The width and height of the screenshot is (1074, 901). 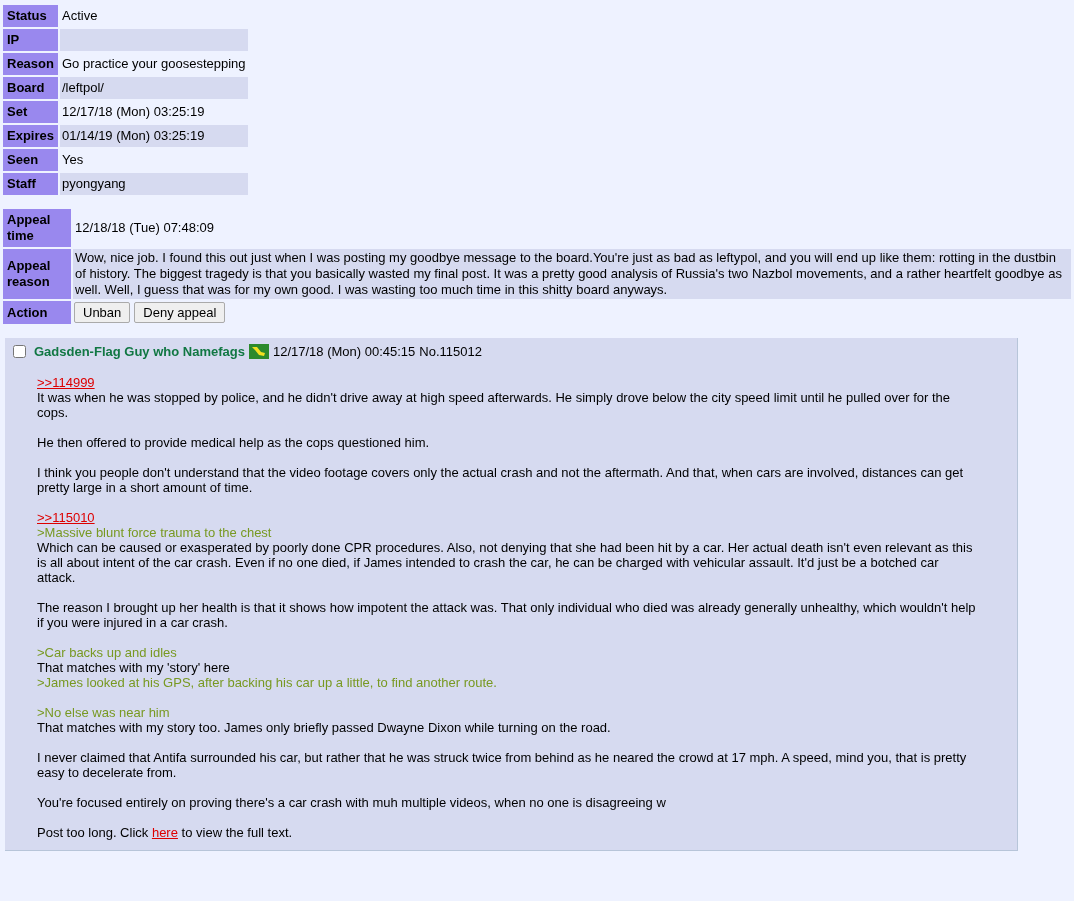 What do you see at coordinates (155, 532) in the screenshot?
I see `quote-text: >Massive blunt force trauma to the chest` at bounding box center [155, 532].